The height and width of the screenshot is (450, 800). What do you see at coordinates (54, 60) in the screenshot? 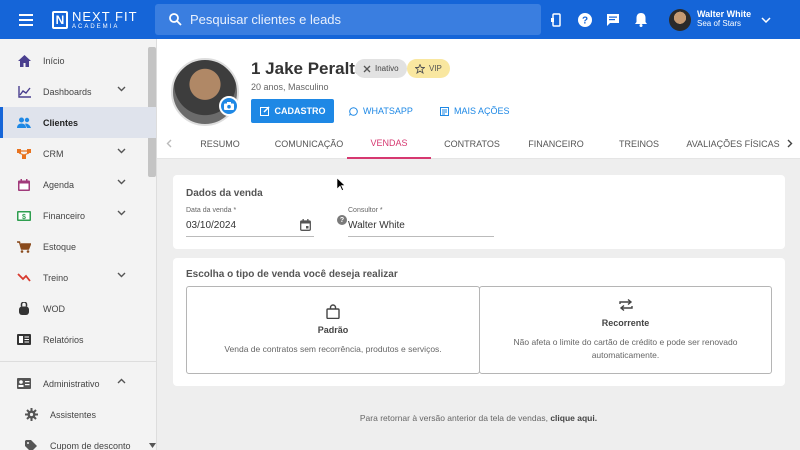
I see `sidebar-item-label: Início` at bounding box center [54, 60].